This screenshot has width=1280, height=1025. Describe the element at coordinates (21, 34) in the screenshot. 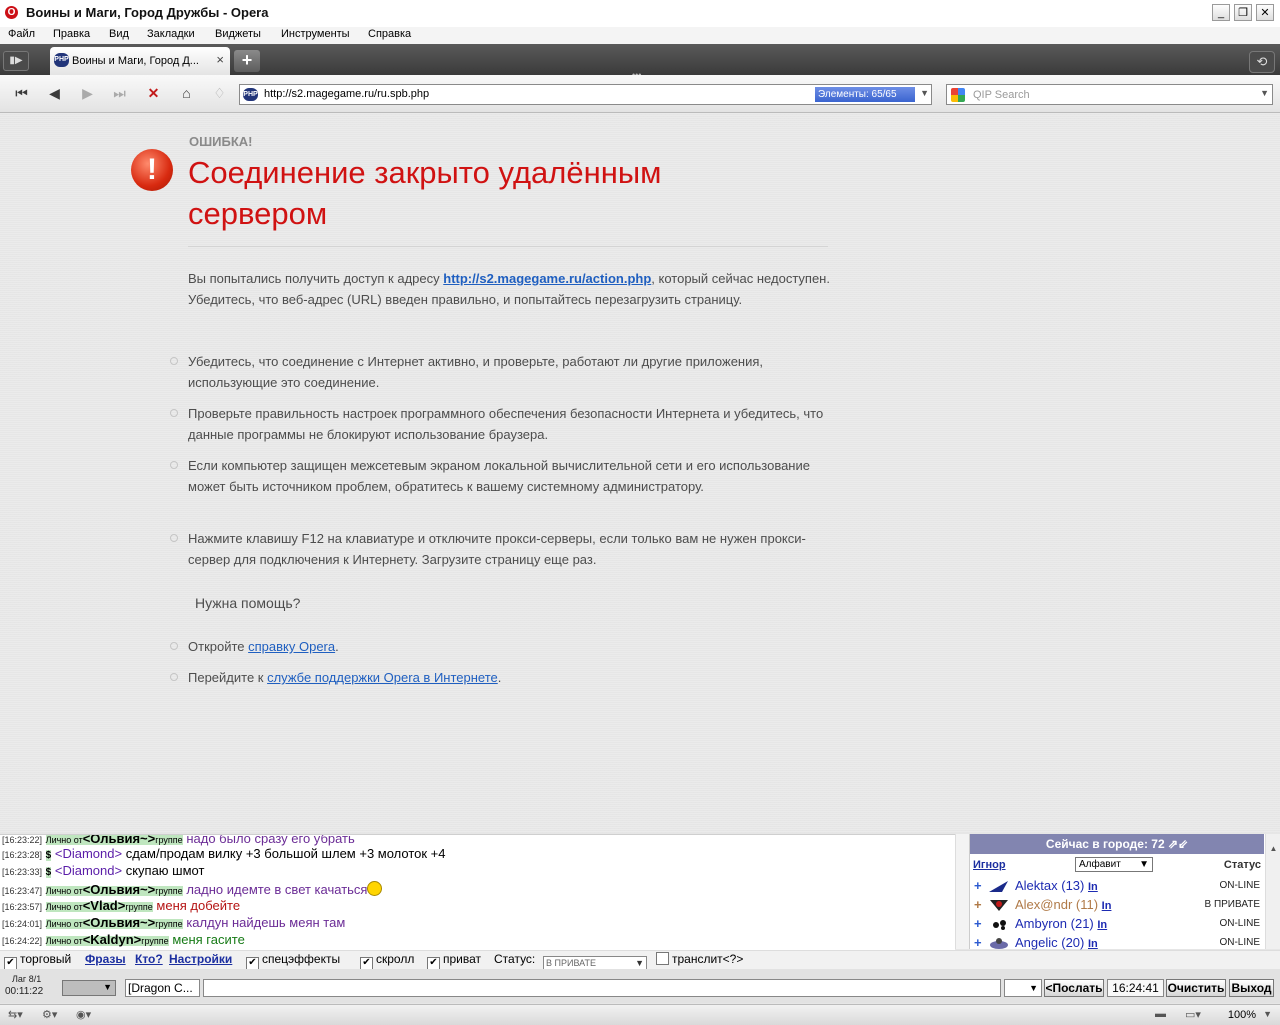

I see `menu-file: Файл` at that location.